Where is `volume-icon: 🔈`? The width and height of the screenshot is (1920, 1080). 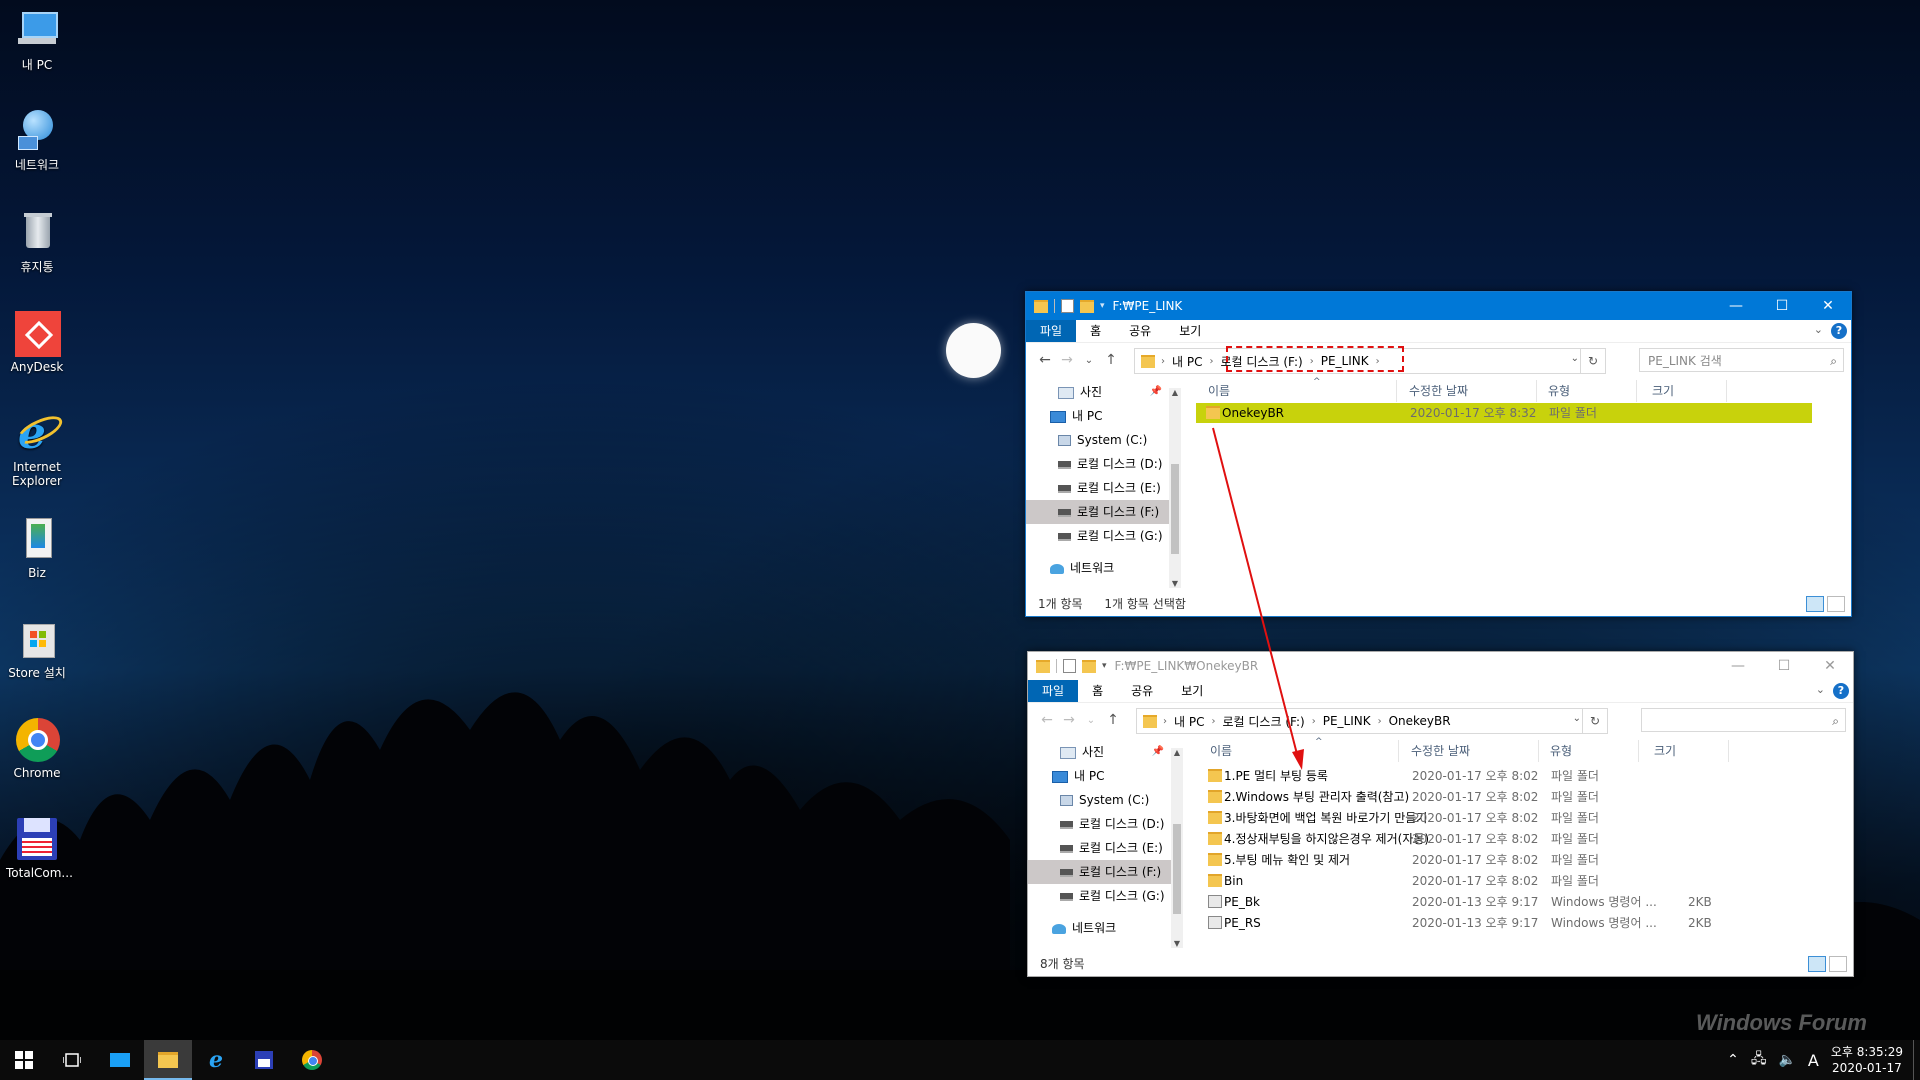 volume-icon: 🔈 is located at coordinates (1786, 1060).